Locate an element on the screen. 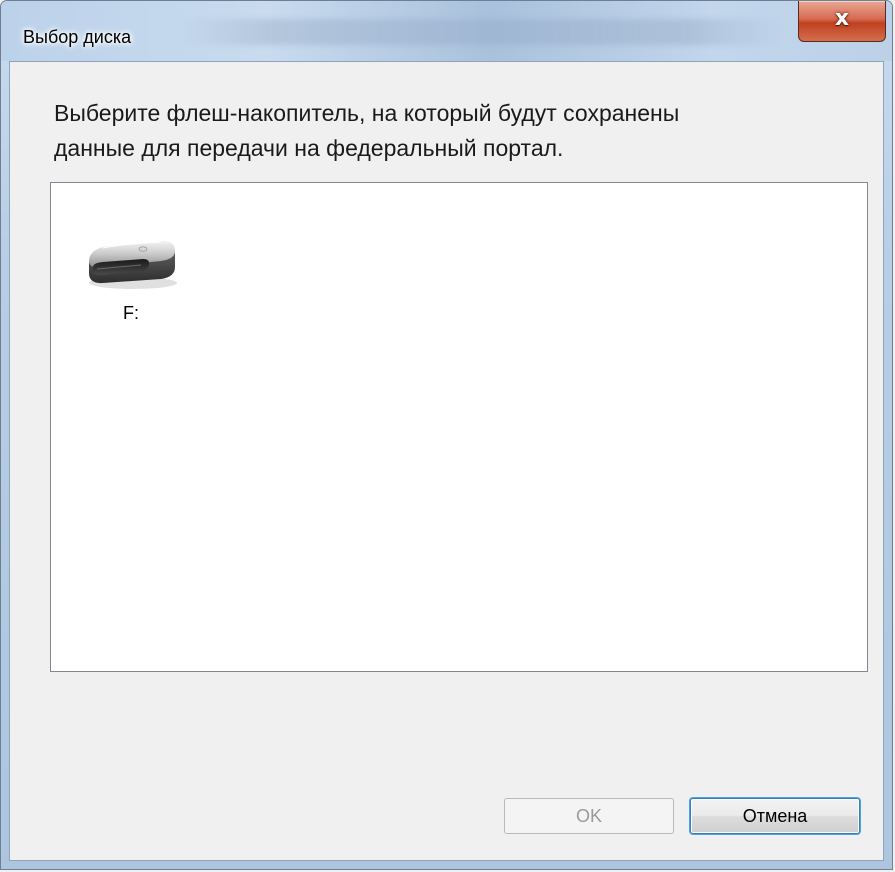 This screenshot has width=895, height=872. drive-label: F: is located at coordinates (131, 313).